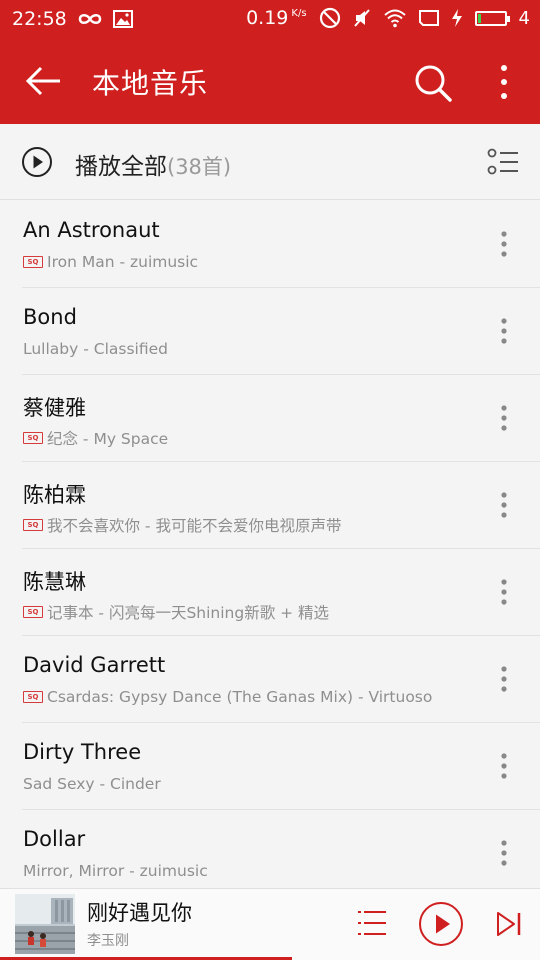 This screenshot has width=540, height=960. I want to click on song-item: Bond Lullaby - Classified, so click(270, 330).